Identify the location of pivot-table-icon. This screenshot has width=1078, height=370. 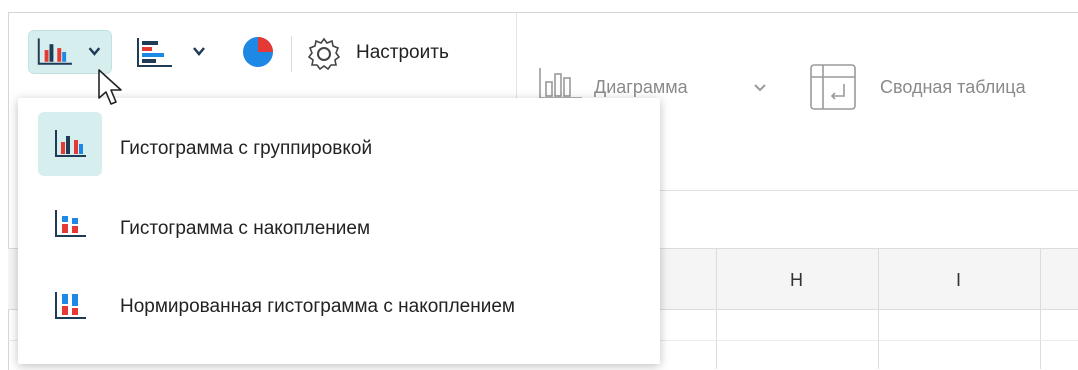
(833, 87).